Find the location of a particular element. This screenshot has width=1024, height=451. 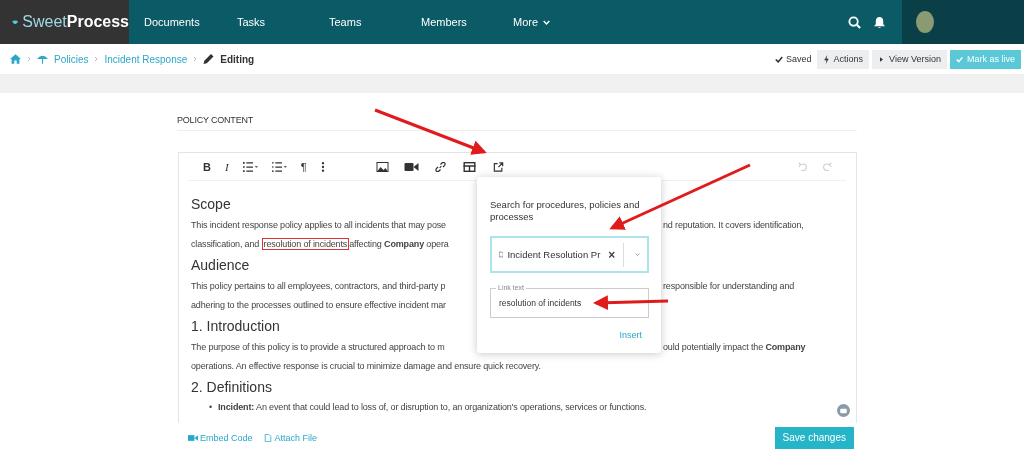

chat-icon is located at coordinates (843, 410).